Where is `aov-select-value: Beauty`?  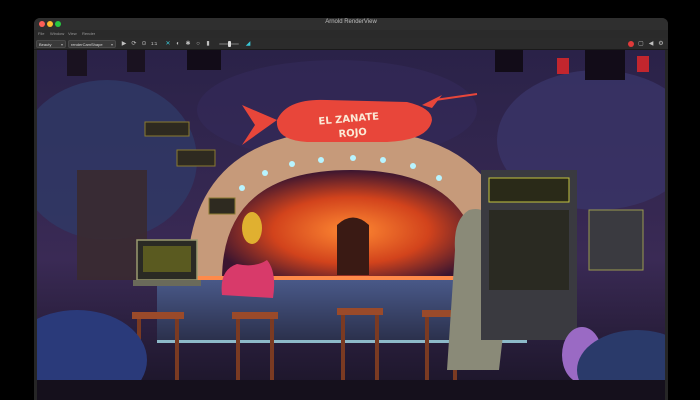 aov-select-value: Beauty is located at coordinates (45, 44).